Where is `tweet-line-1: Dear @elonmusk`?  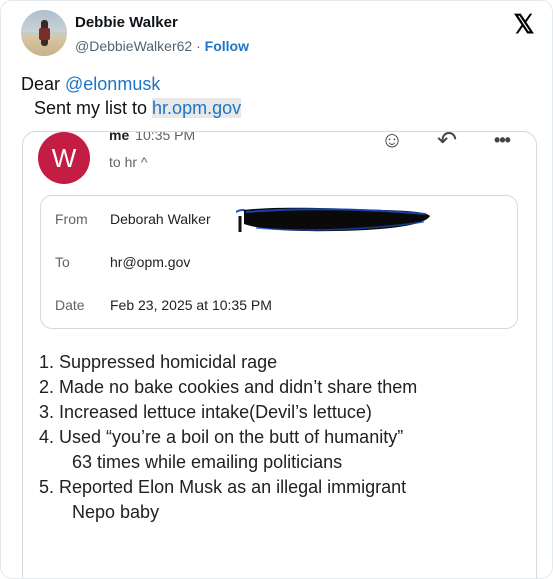
tweet-line-1: Dear @elonmusk is located at coordinates (91, 84).